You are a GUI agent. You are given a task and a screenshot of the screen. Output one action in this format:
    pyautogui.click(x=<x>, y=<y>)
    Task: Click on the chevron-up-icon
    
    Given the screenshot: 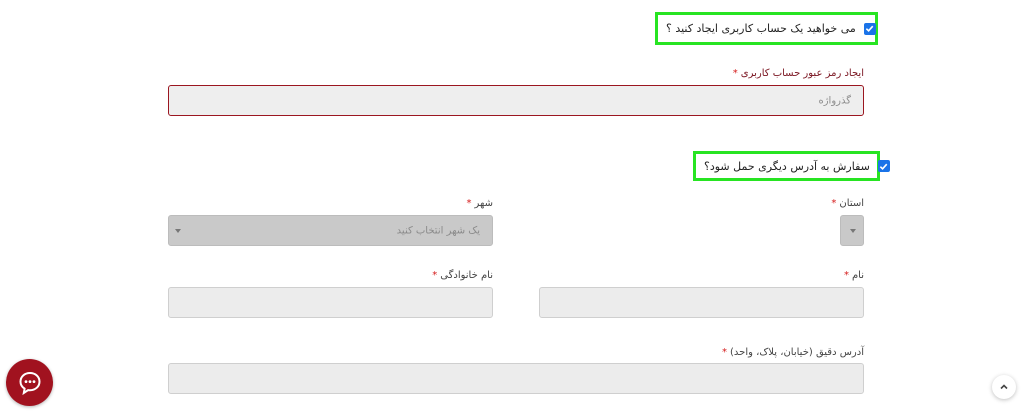 What is the action you would take?
    pyautogui.click(x=1004, y=387)
    